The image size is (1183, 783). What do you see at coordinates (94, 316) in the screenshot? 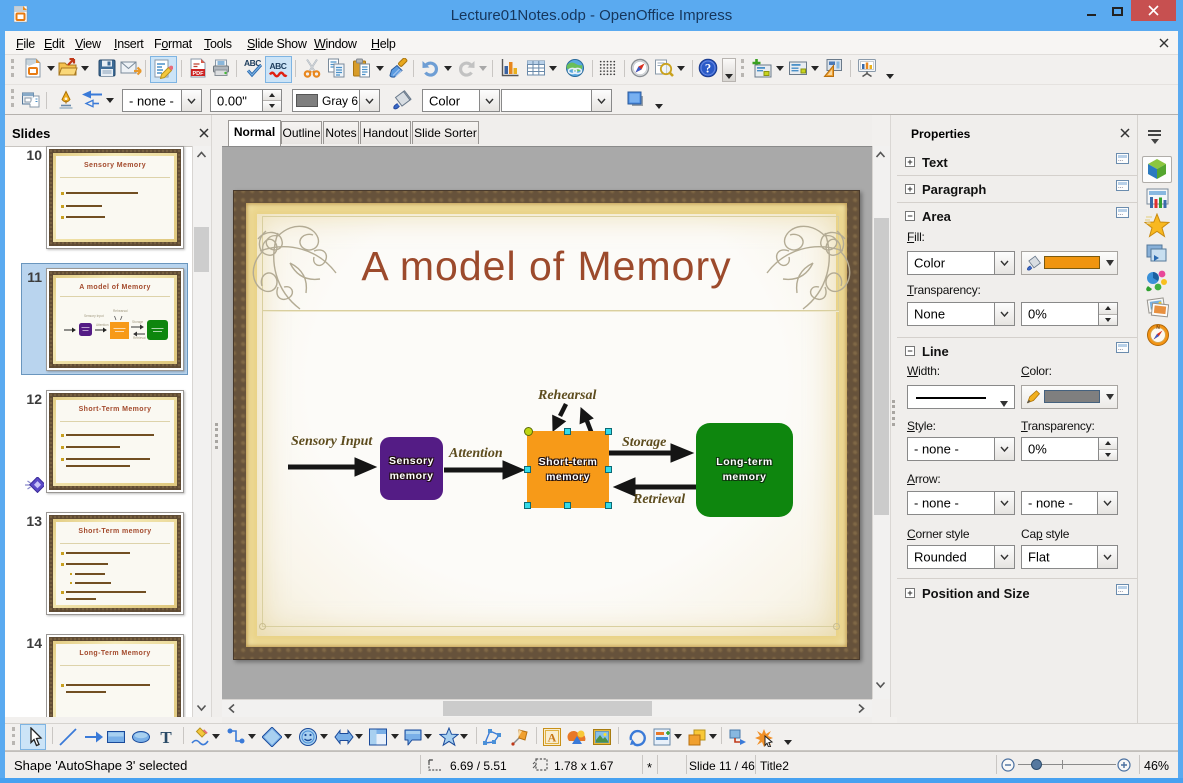
I see `svg-text: Sensory Input` at bounding box center [94, 316].